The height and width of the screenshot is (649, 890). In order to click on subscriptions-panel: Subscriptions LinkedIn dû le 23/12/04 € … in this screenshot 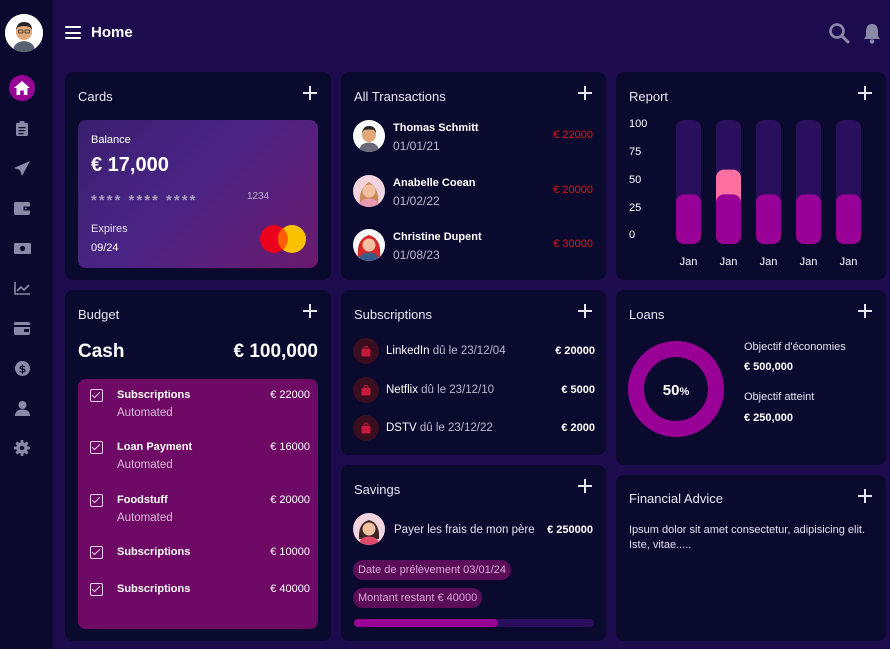, I will do `click(473, 372)`.